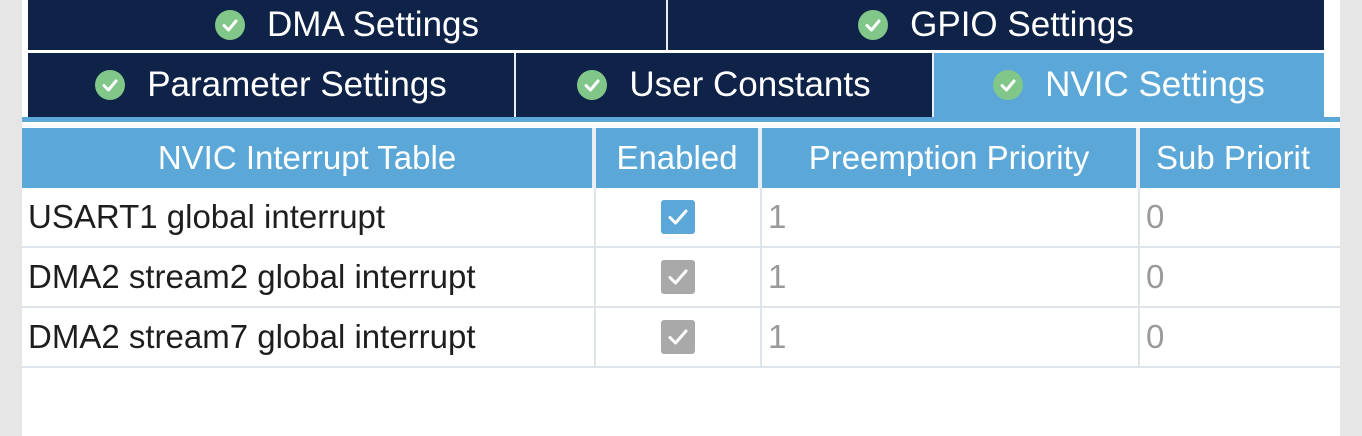 The image size is (1362, 436). I want to click on tab-gpio-settings: GPIO Settings, so click(996, 25).